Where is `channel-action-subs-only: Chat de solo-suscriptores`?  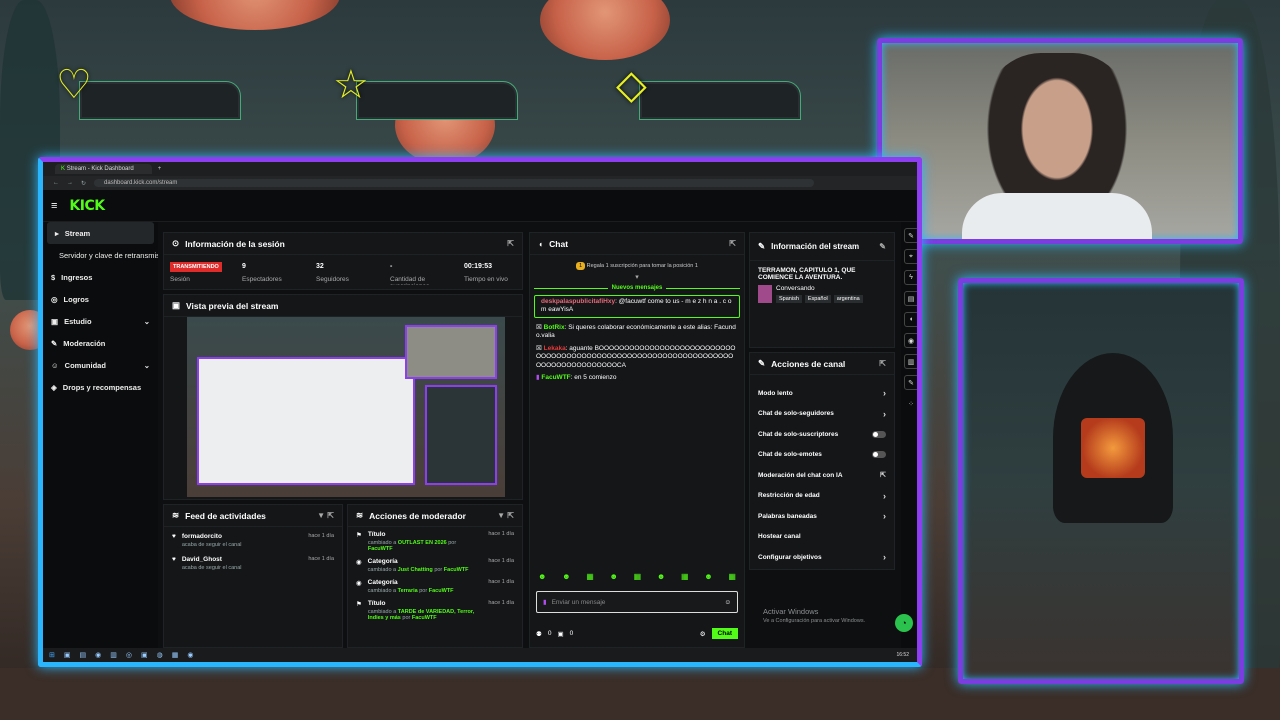
channel-action-subs-only: Chat de solo-suscriptores is located at coordinates (822, 434).